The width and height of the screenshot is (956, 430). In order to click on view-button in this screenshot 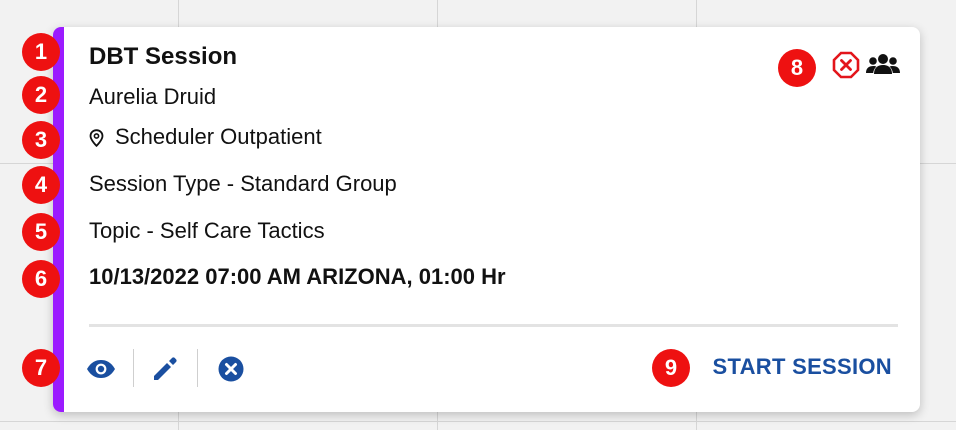, I will do `click(101, 369)`.